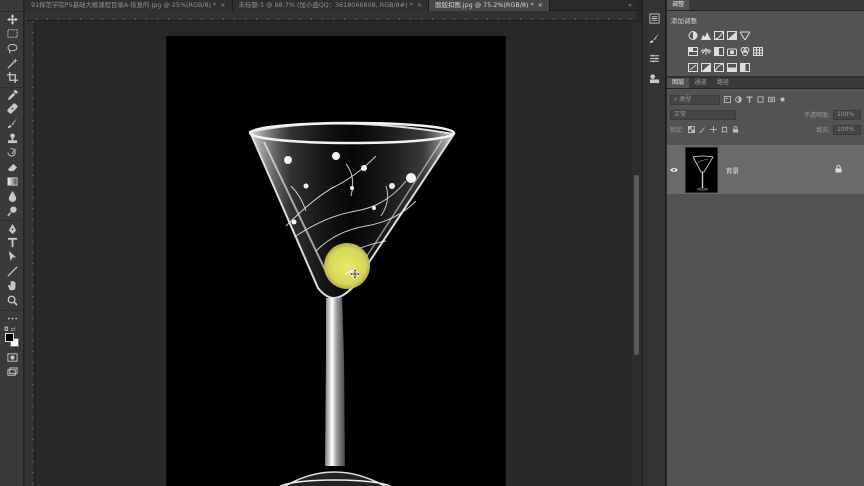 This screenshot has width=864, height=486. What do you see at coordinates (12, 48) in the screenshot?
I see `lasso-tool-icon` at bounding box center [12, 48].